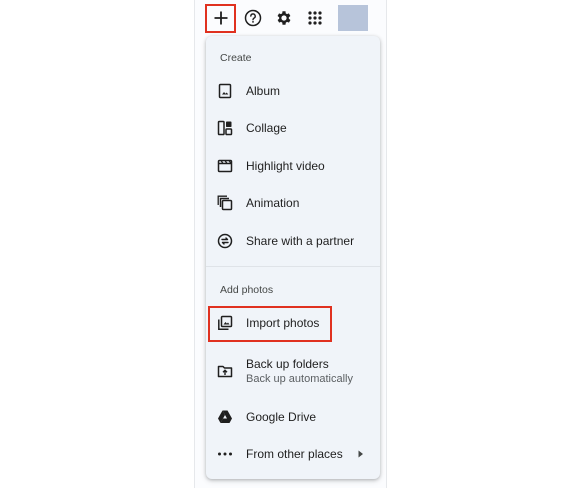 The height and width of the screenshot is (488, 580). I want to click on menu-item-share-with-partner: Share with a partner, so click(293, 241).